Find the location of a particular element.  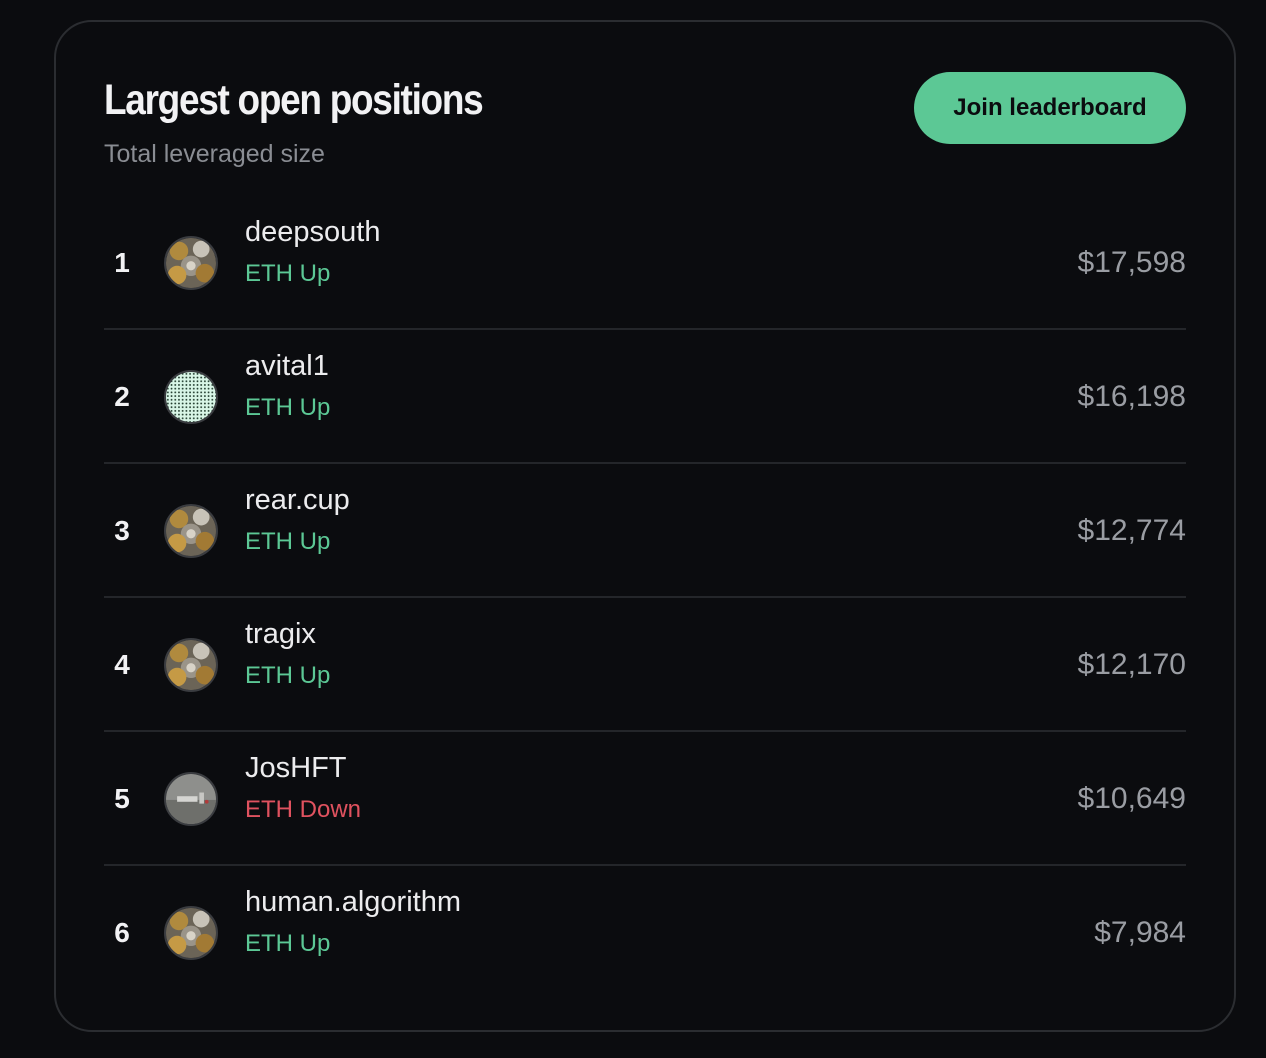

trader-name: deepsouth is located at coordinates (312, 232).